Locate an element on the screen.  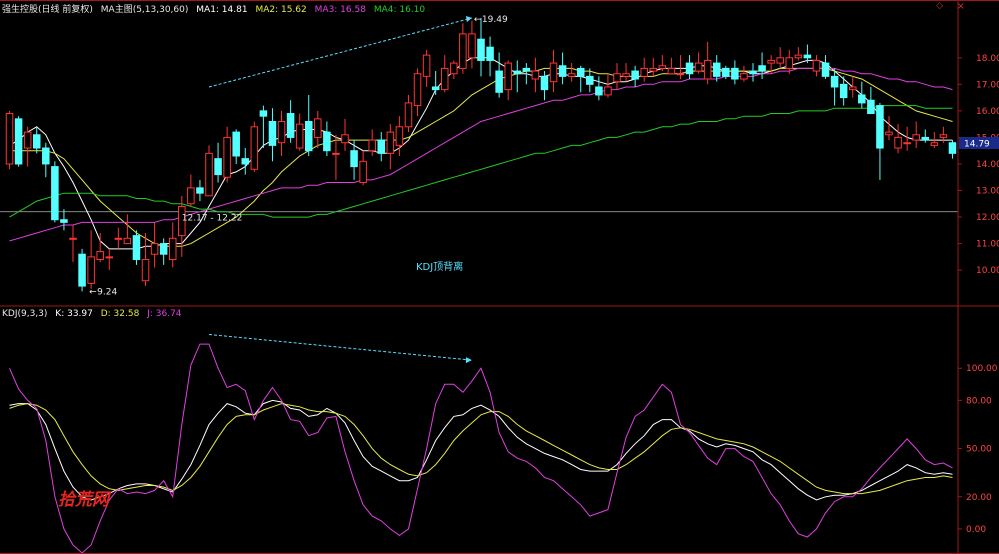
divergence-arrow-kdj is located at coordinates (340, 347).